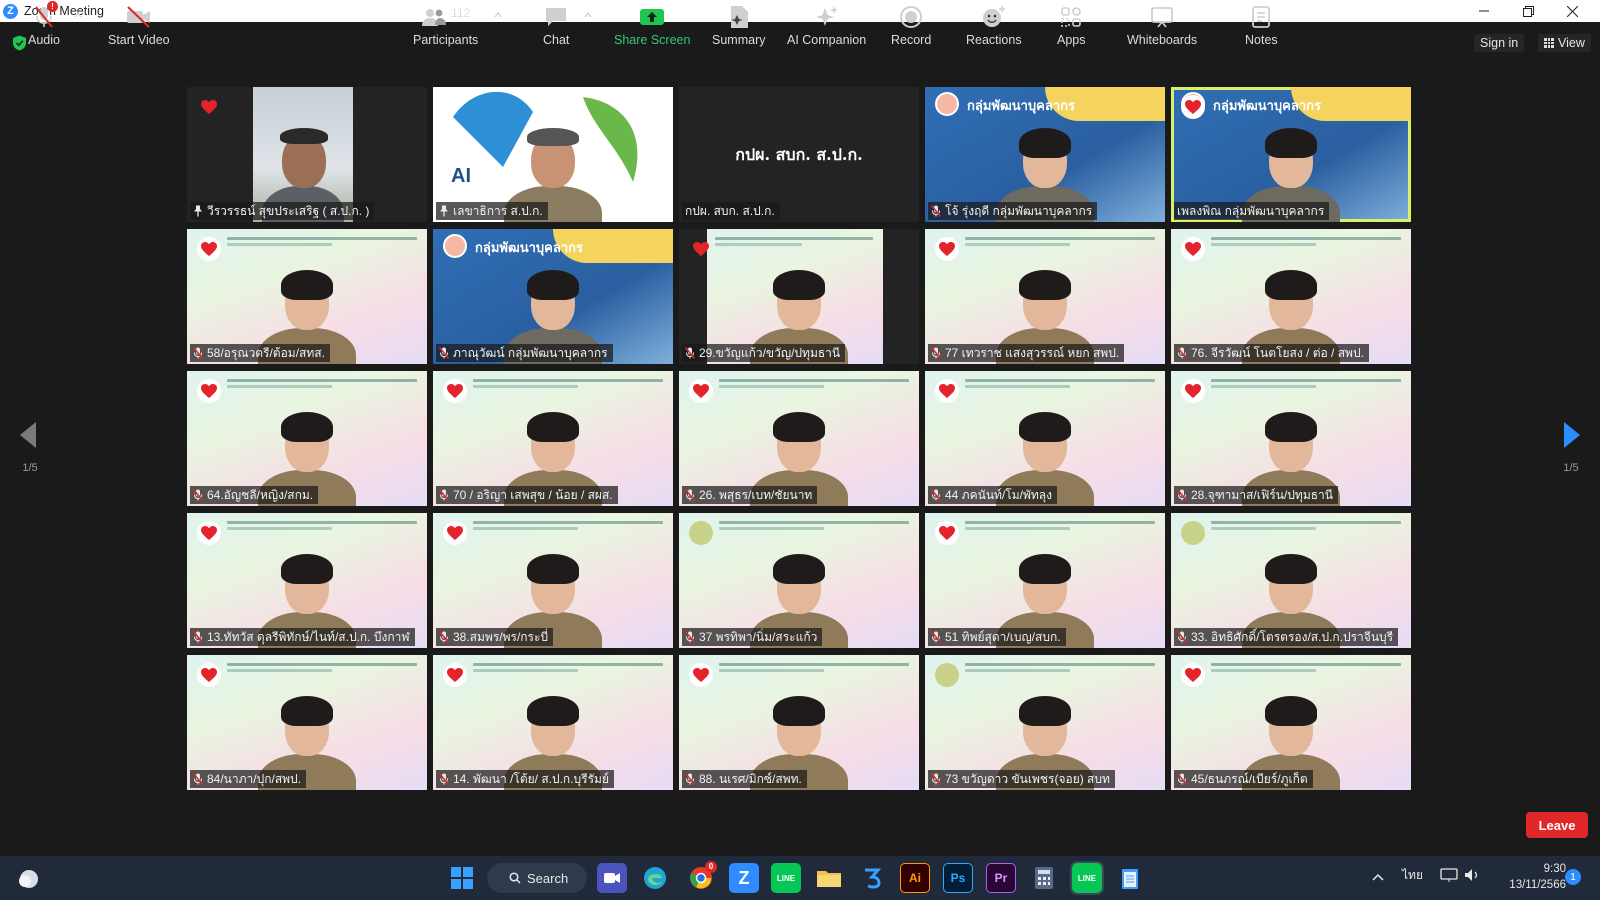 Image resolution: width=1600 pixels, height=900 pixels. I want to click on summary-button: Summary, so click(738, 25).